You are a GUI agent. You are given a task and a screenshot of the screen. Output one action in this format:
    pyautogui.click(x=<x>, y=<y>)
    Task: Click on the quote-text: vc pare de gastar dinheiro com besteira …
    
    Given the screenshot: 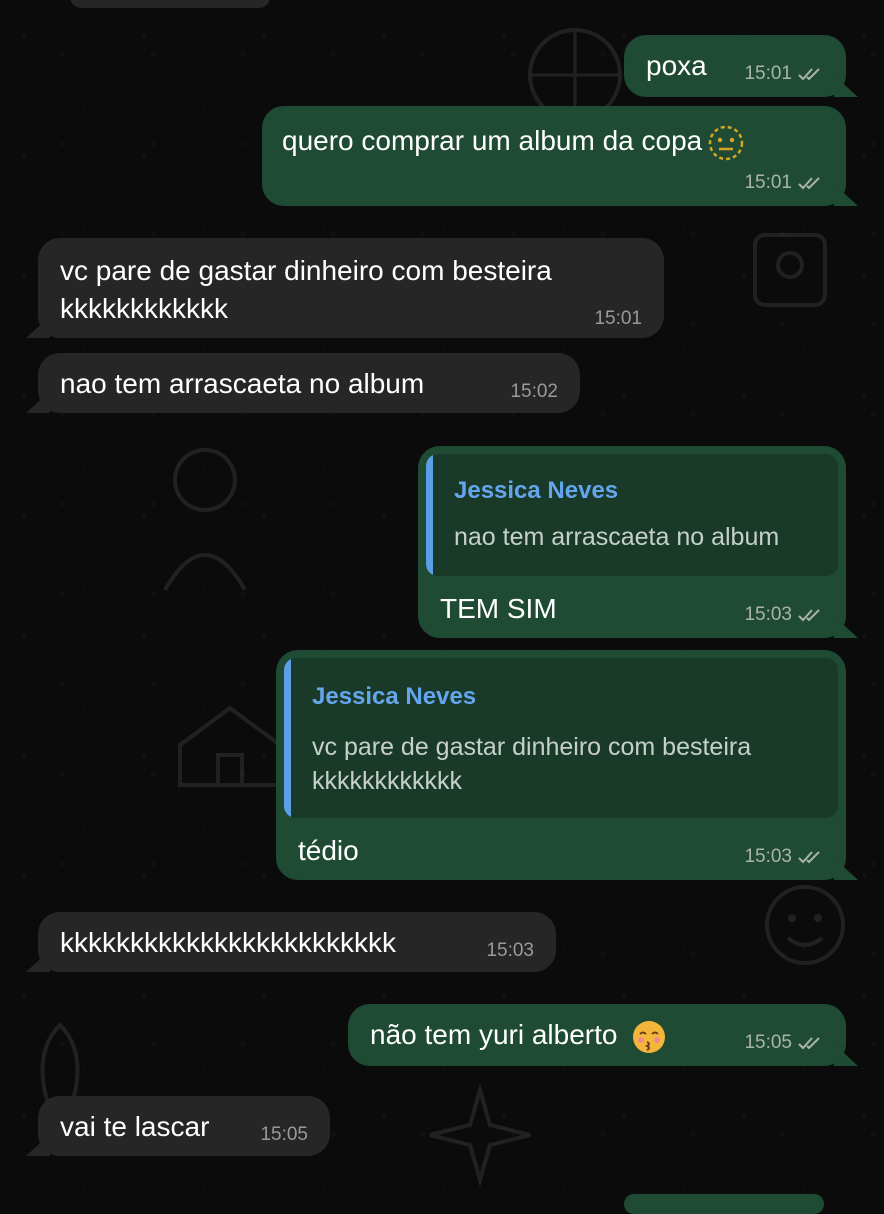 What is the action you would take?
    pyautogui.click(x=532, y=764)
    